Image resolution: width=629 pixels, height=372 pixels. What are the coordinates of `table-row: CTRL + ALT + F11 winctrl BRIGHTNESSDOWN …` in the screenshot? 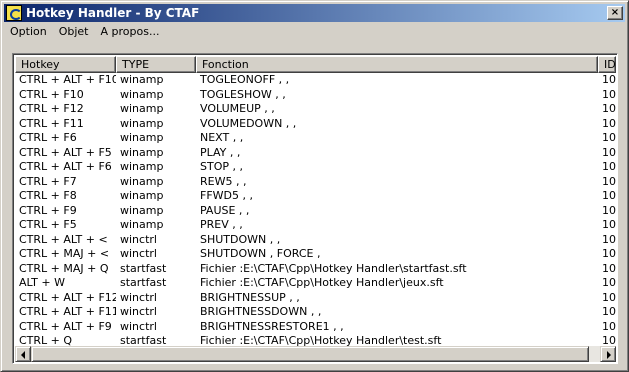 It's located at (315, 312).